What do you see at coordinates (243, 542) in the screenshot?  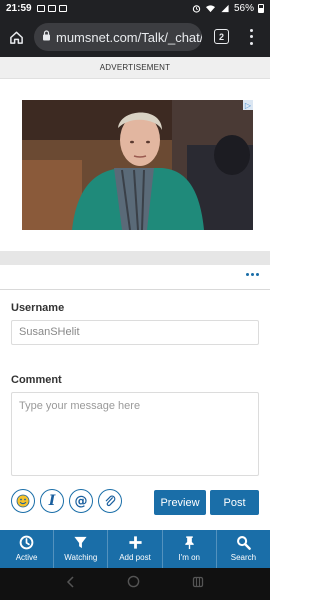 I see `search-icon` at bounding box center [243, 542].